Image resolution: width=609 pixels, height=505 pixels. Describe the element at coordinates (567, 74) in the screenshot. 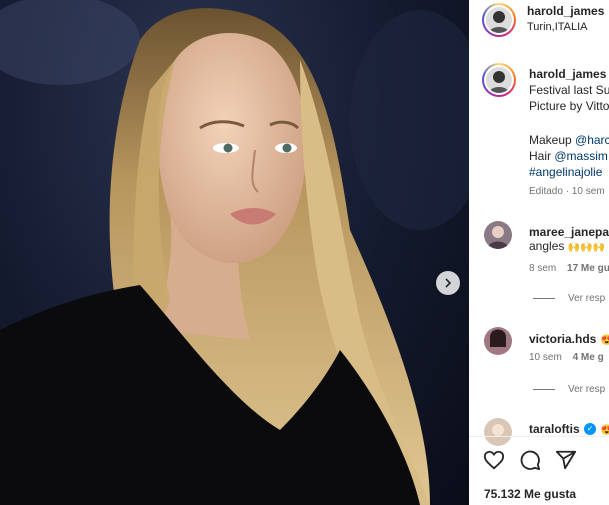

I see `caption-author-username: harold_james` at that location.